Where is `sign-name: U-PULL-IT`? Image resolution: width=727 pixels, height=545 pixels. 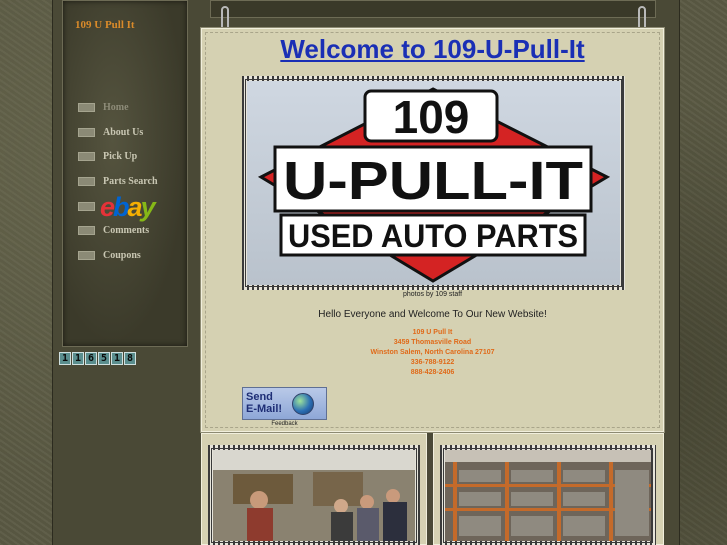
sign-name: U-PULL-IT is located at coordinates (433, 181).